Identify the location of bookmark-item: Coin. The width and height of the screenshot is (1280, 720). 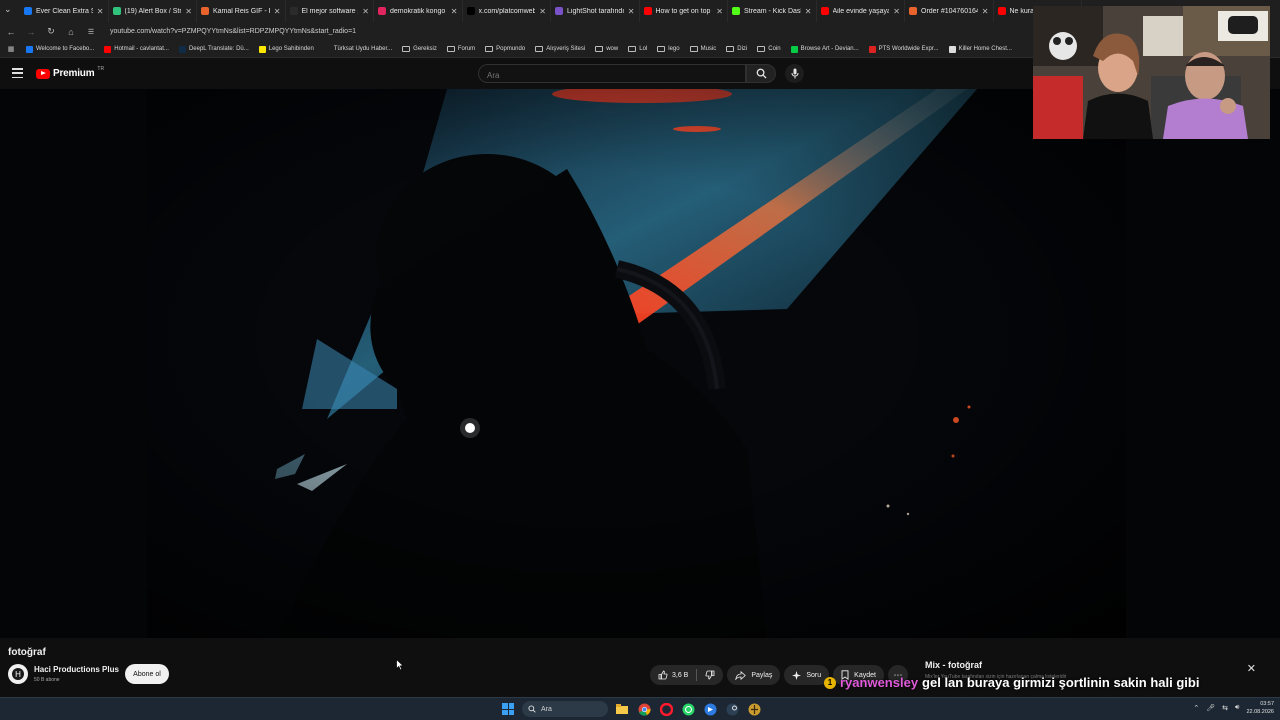
(769, 49).